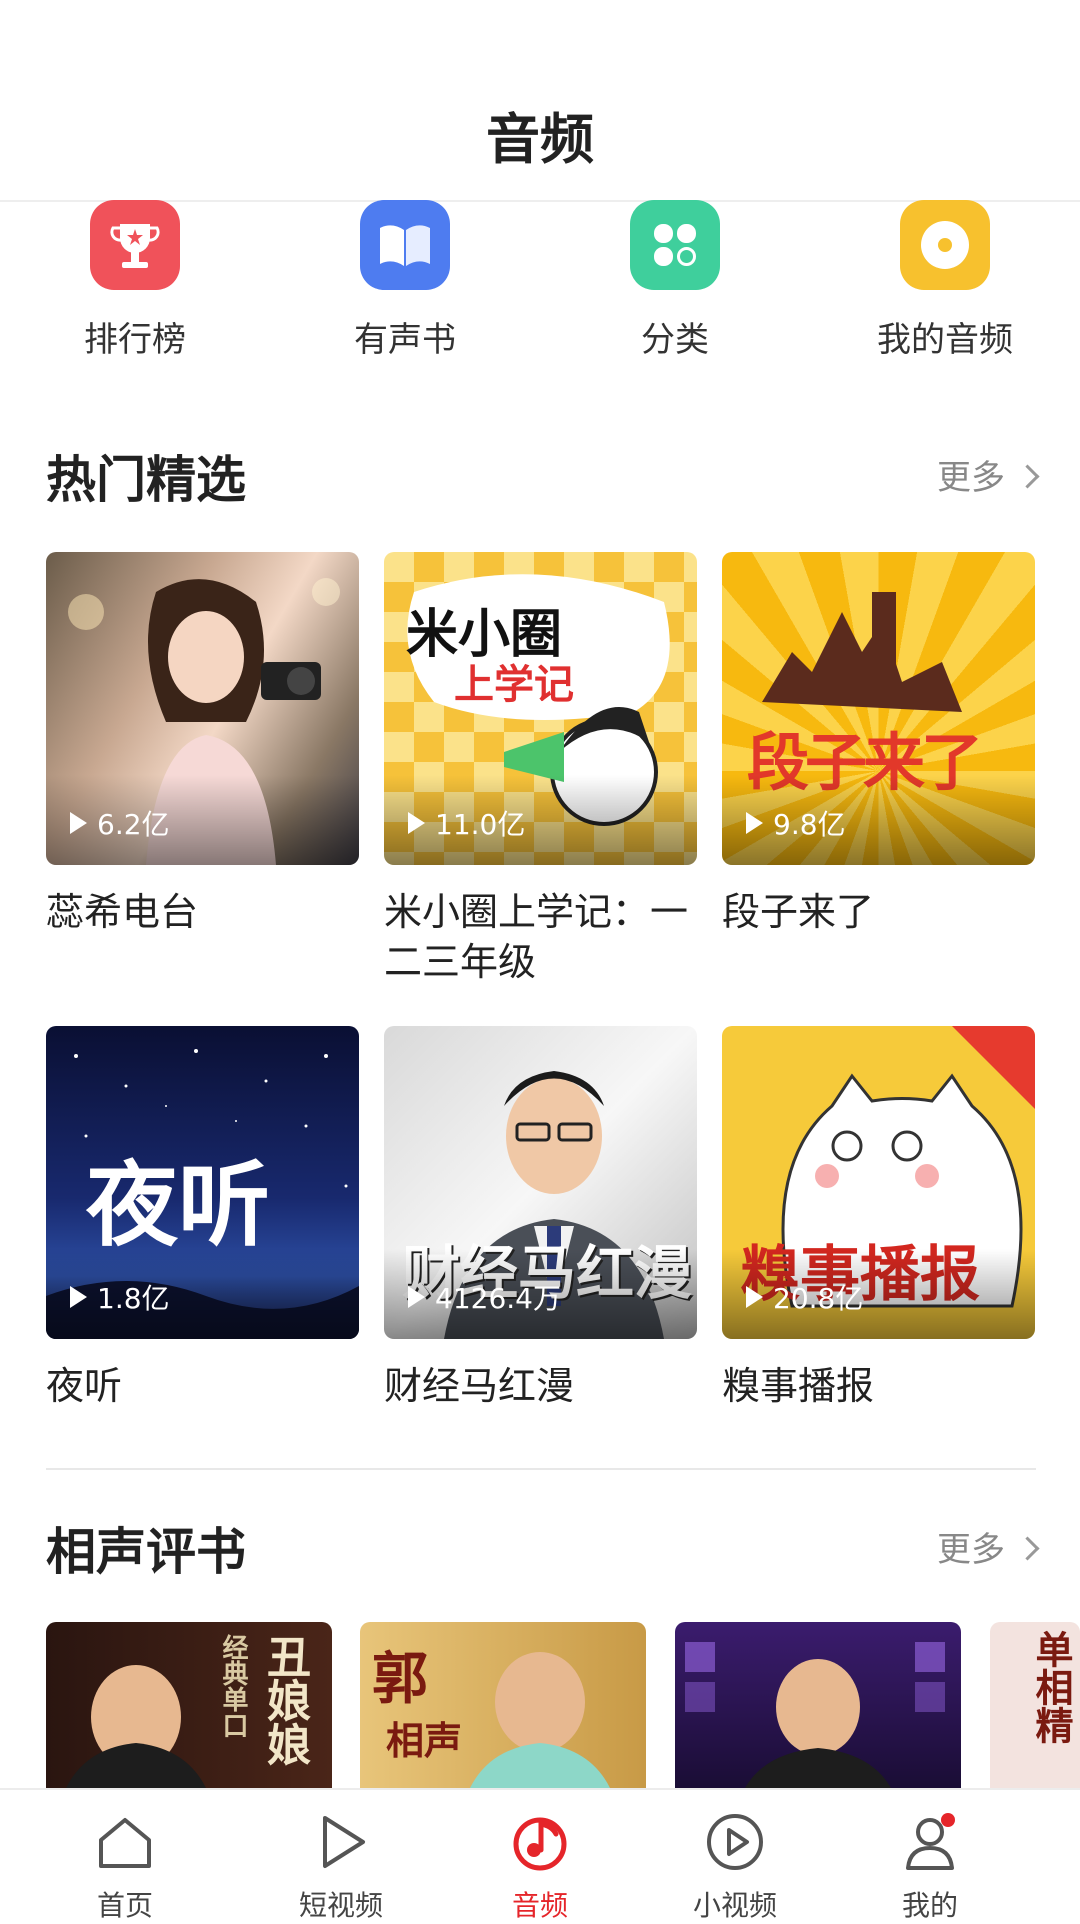 The image size is (1080, 1924). What do you see at coordinates (796, 823) in the screenshot?
I see `play-count: 9.8亿` at bounding box center [796, 823].